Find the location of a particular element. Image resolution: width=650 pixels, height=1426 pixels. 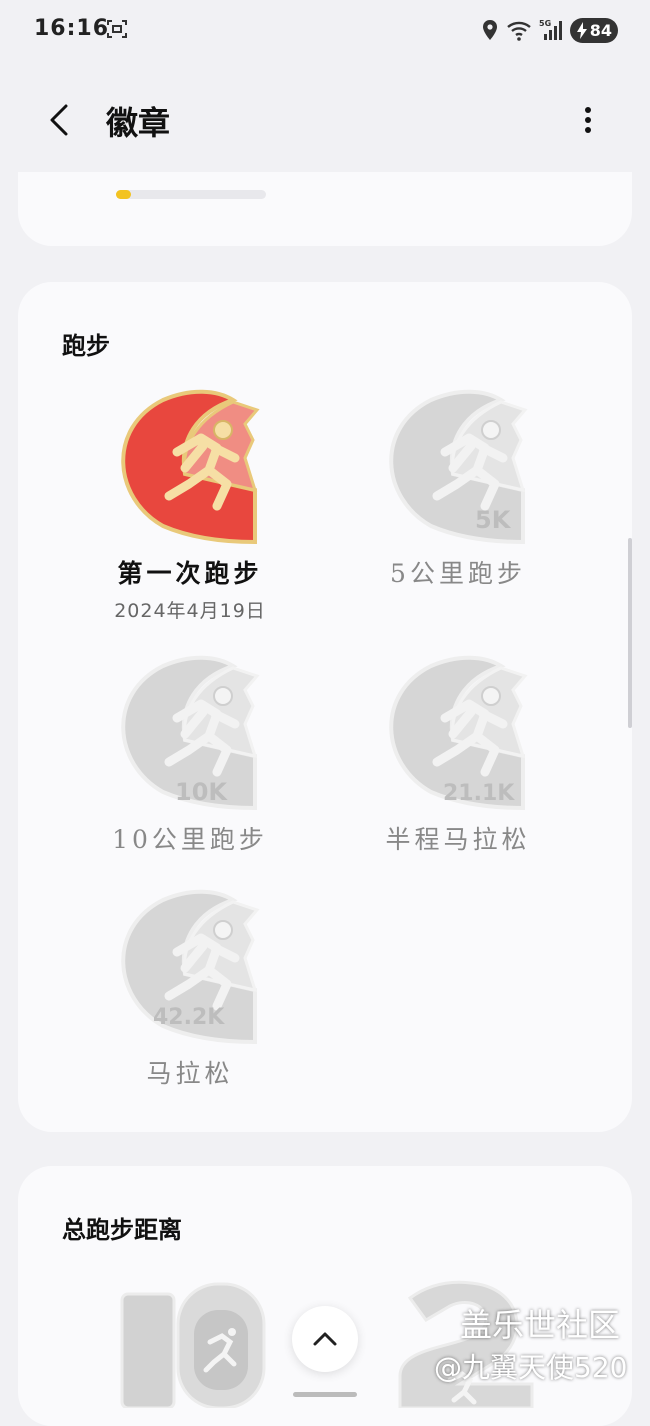

chevron-left-icon is located at coordinates (59, 120).